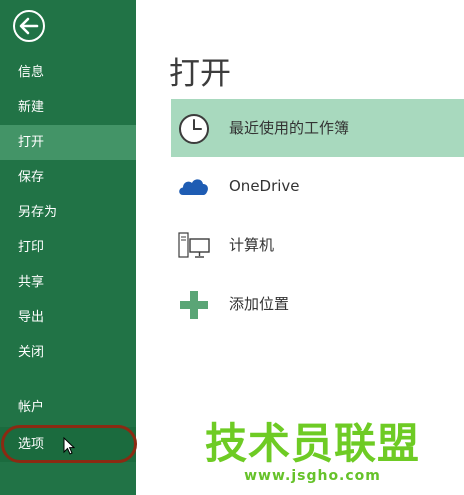  I want to click on location-label: 添加位置, so click(259, 304).